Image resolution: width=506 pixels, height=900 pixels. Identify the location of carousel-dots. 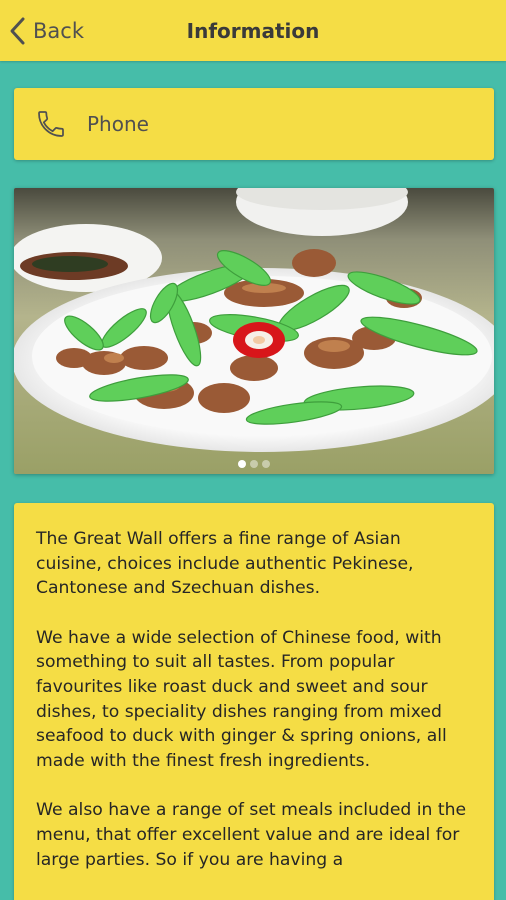
(254, 464).